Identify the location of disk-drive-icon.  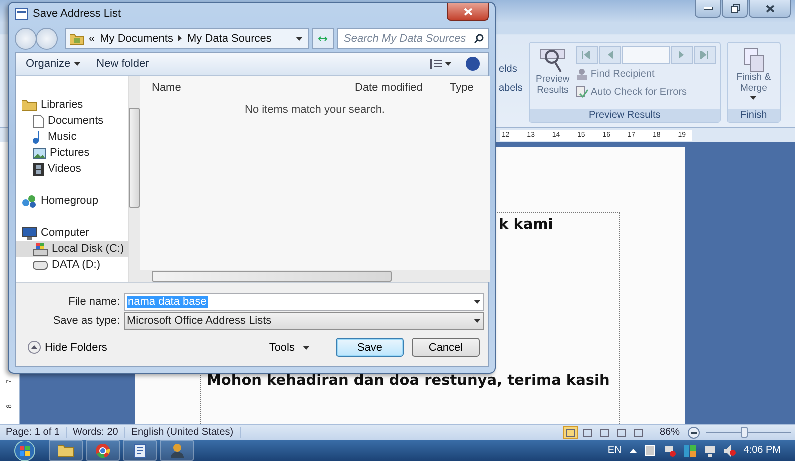
(40, 249).